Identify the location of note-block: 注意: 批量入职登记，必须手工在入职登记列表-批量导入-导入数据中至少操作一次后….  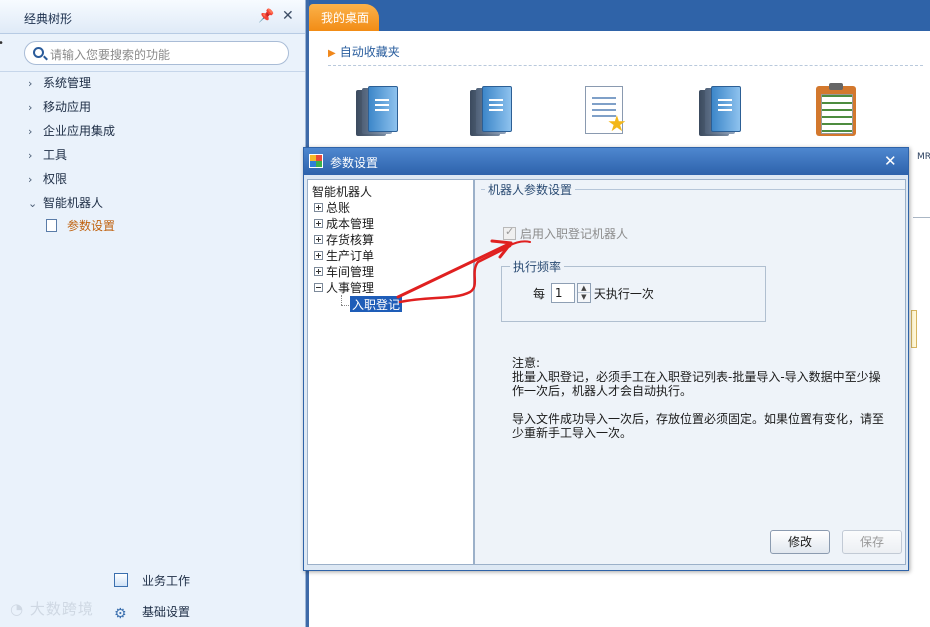
(701, 405).